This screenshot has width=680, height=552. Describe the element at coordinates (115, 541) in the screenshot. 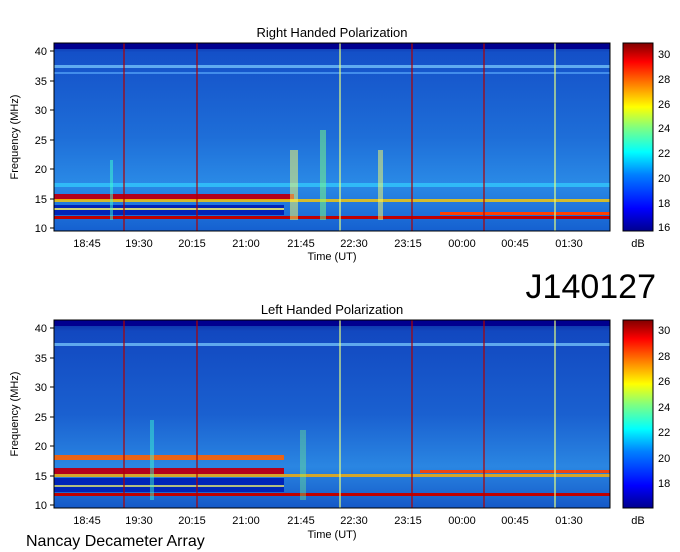

I see `footer-label: Nancay Decameter Array` at that location.